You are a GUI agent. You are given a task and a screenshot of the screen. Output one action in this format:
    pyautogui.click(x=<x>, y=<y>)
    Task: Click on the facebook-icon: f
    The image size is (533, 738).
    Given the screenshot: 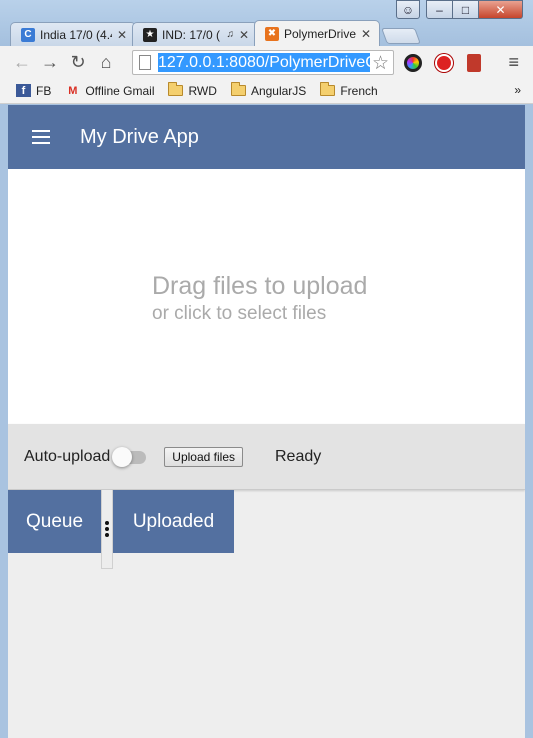 What is the action you would take?
    pyautogui.click(x=23, y=90)
    